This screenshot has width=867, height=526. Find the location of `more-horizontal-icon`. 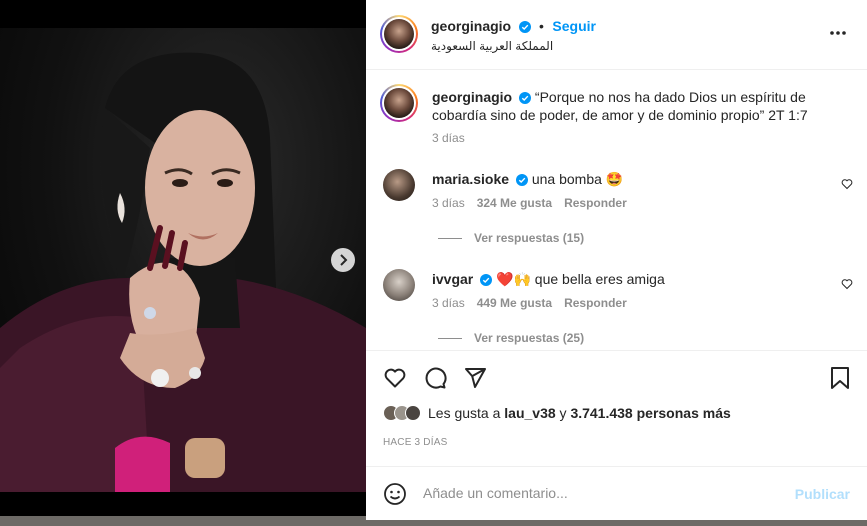

more-horizontal-icon is located at coordinates (838, 33).